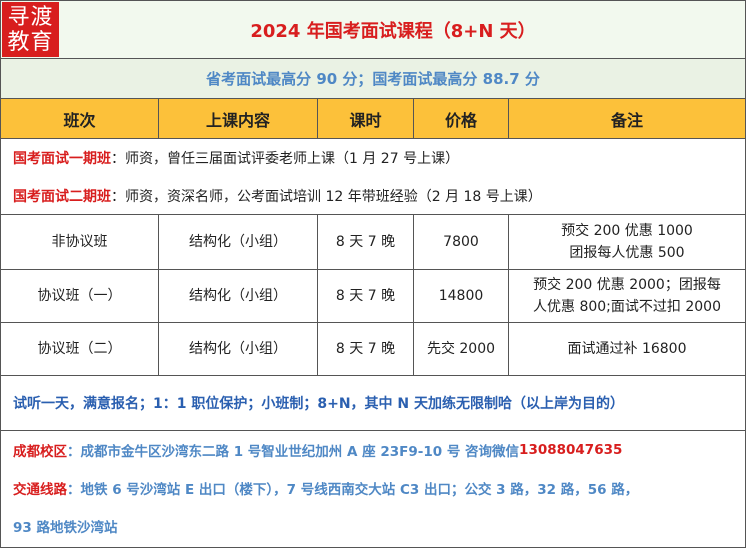  Describe the element at coordinates (238, 118) in the screenshot. I see `header-content: 上课内容` at that location.